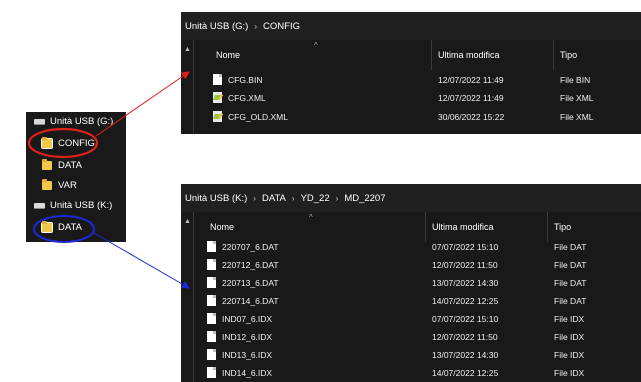 The height and width of the screenshot is (382, 641). Describe the element at coordinates (417, 246) in the screenshot. I see `file-row: 220707_6.DAT 07/07/2022 15:10 File DAT` at that location.